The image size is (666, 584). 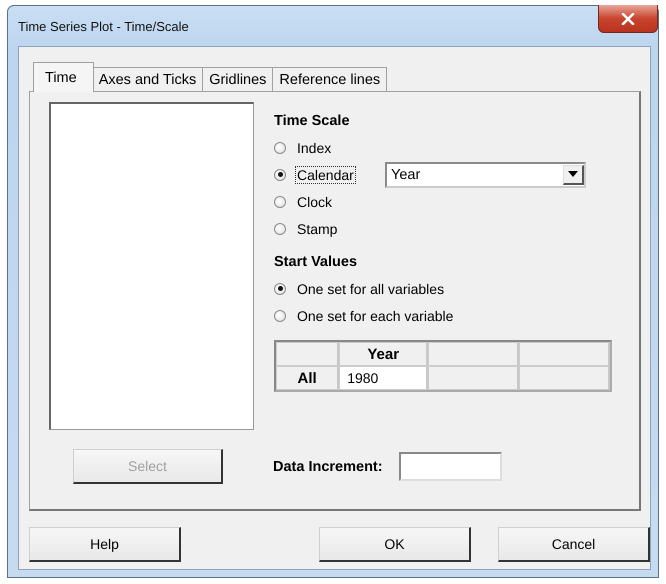 What do you see at coordinates (485, 175) in the screenshot?
I see `dropdown: Year` at bounding box center [485, 175].